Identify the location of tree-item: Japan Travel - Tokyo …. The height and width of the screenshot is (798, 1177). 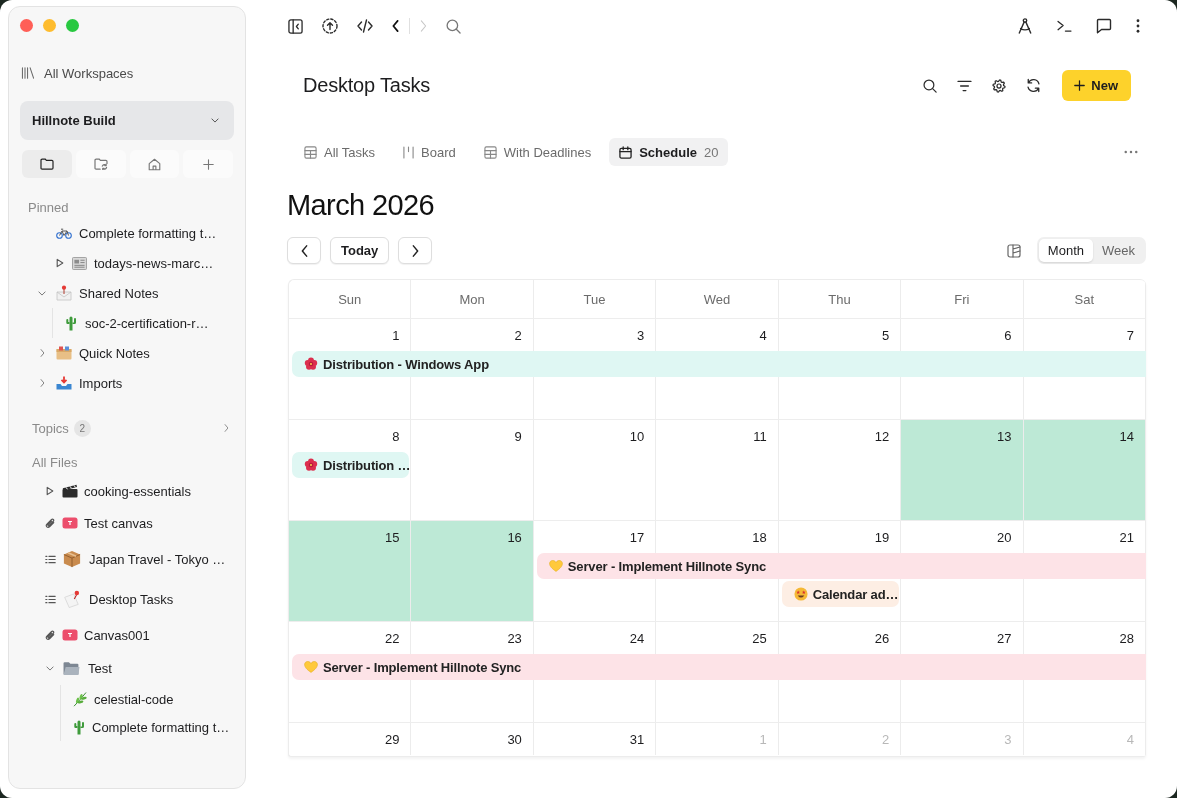
(144, 559).